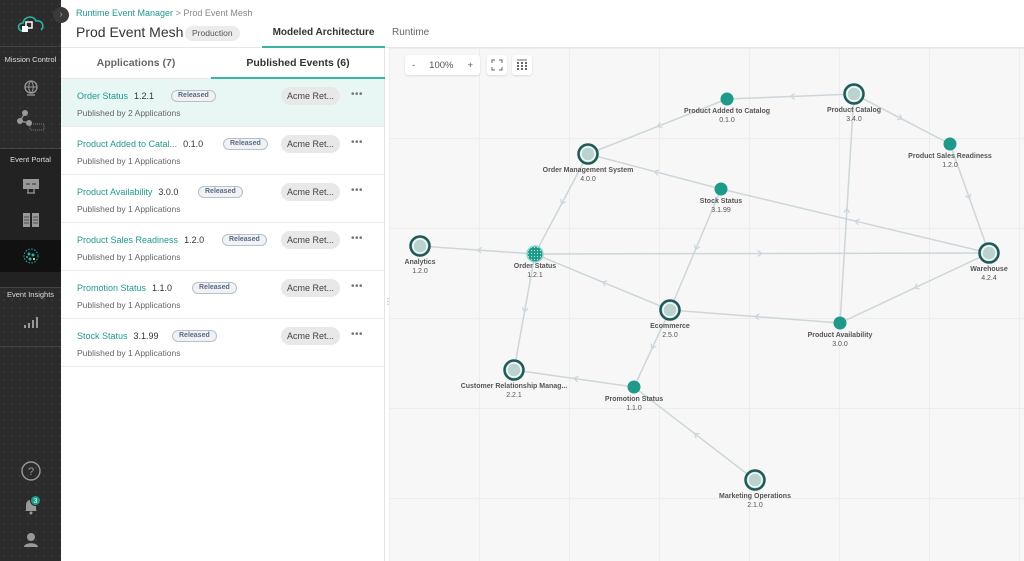  Describe the element at coordinates (514, 379) in the screenshot. I see `graph-node-crm: Customer Relationship Manag... 2.2.1` at that location.